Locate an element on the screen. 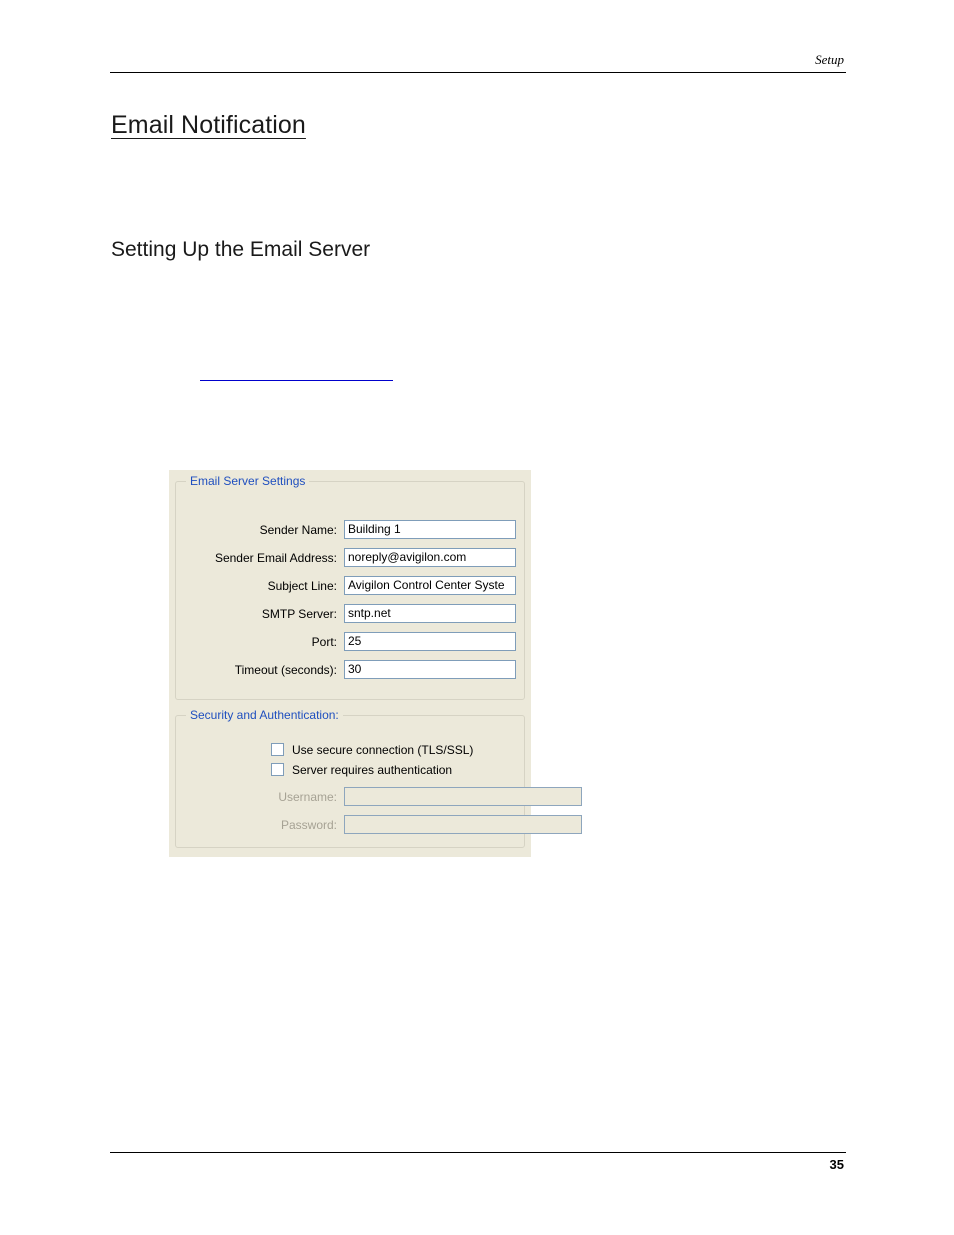  checkbox-tls-ssl-label: Use secure connection (TLS/SSL) is located at coordinates (383, 749).